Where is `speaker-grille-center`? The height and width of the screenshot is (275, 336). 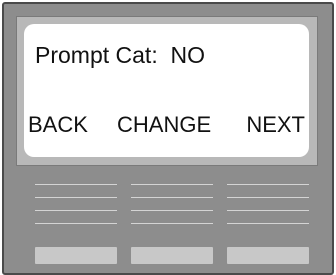 speaker-grille-center is located at coordinates (172, 210).